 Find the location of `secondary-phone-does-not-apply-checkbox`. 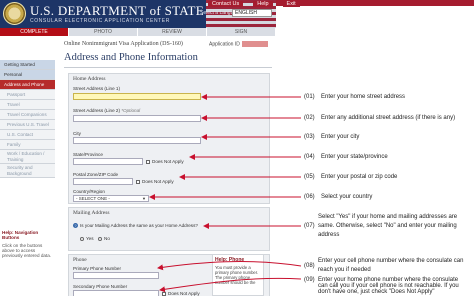

secondary-phone-does-not-apply-checkbox is located at coordinates (164, 294).